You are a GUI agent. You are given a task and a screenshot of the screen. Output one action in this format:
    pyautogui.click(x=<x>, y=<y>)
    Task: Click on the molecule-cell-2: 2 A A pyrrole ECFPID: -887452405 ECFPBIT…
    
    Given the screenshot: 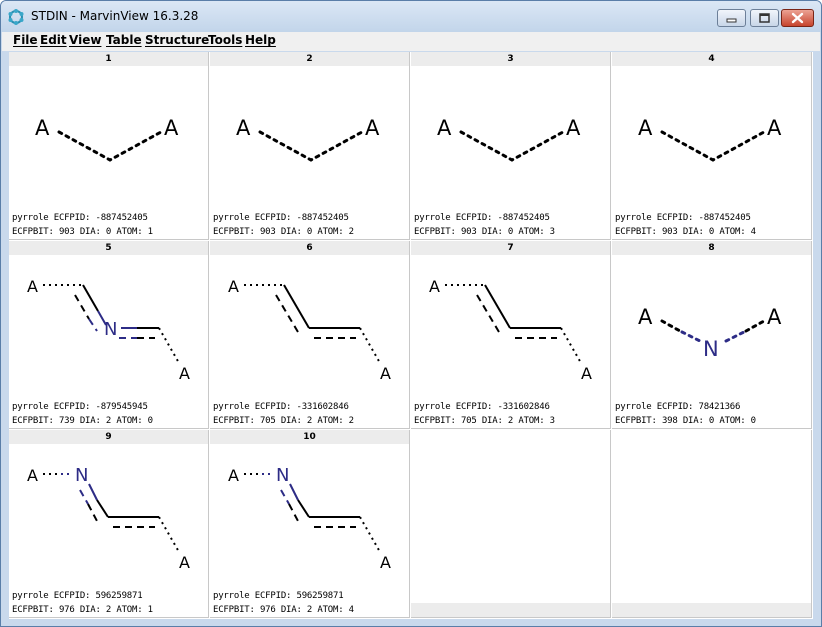 What is the action you would take?
    pyautogui.click(x=310, y=146)
    